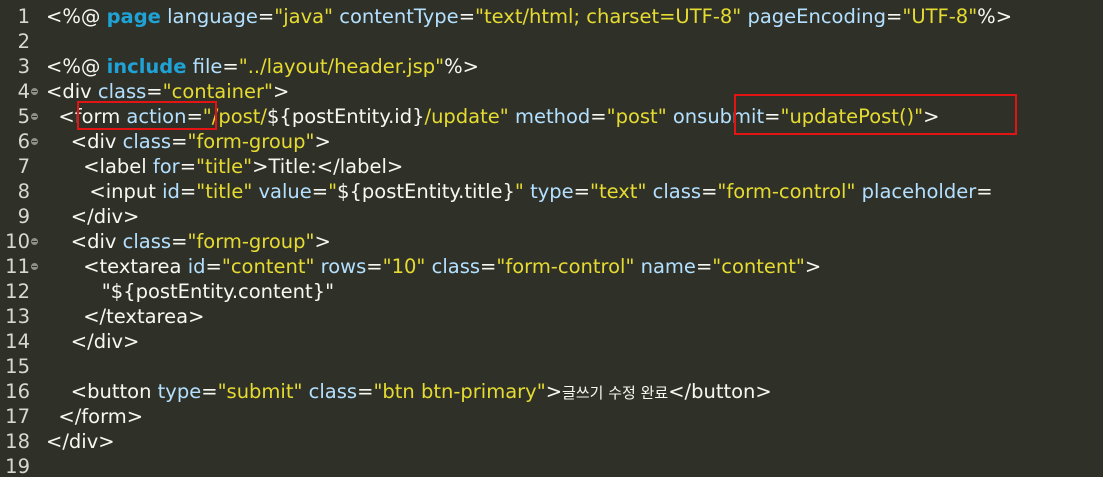 The image size is (1103, 477). Describe the element at coordinates (17, 466) in the screenshot. I see `line-number: 19` at that location.